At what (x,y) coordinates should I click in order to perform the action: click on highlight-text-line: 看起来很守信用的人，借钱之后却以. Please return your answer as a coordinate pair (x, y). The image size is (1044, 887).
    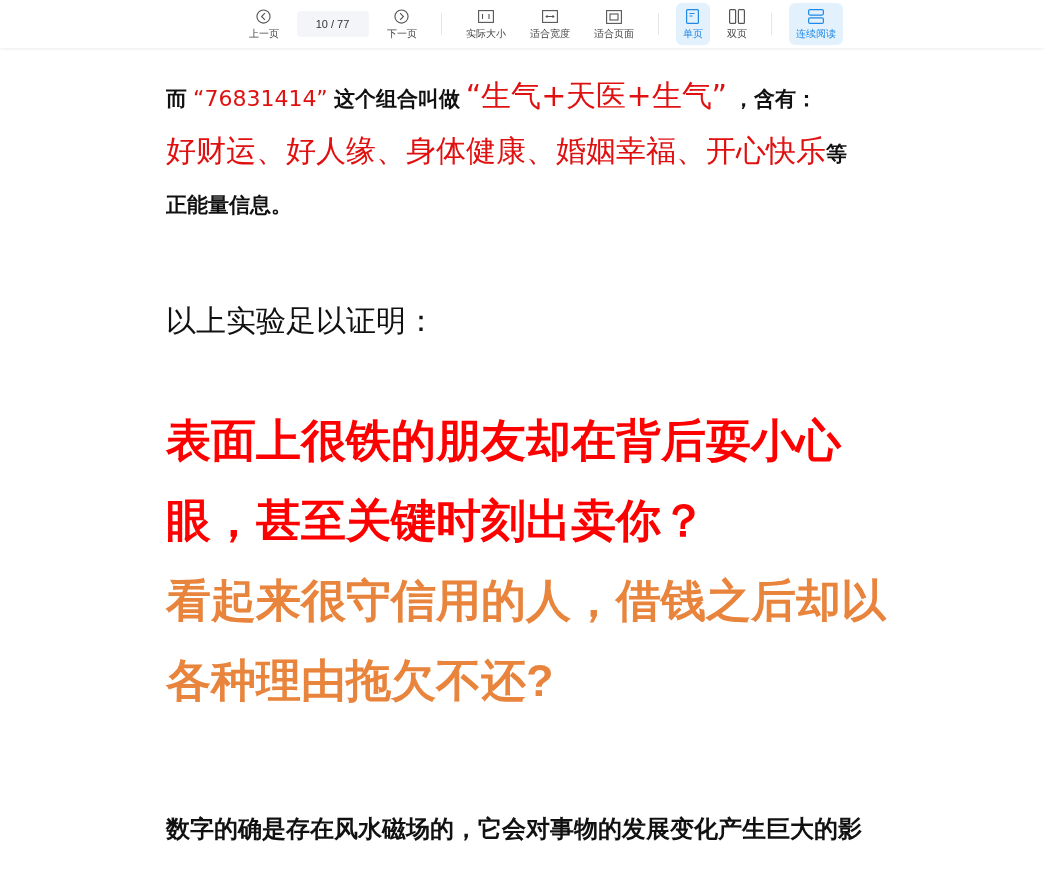
    Looking at the image, I should click on (527, 601).